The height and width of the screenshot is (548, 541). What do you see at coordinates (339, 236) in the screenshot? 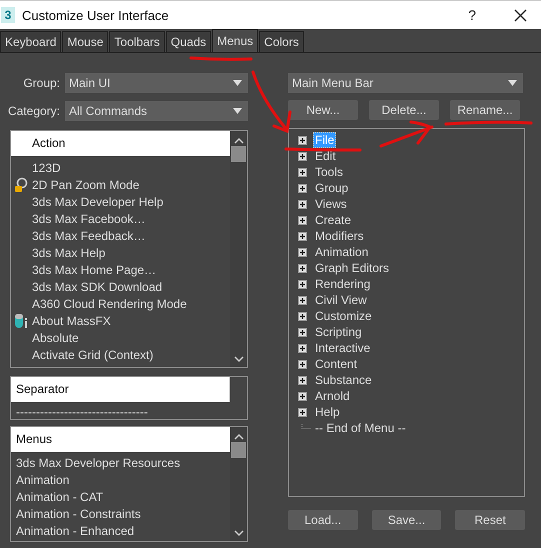
I see `tree-item: Modifiers` at bounding box center [339, 236].